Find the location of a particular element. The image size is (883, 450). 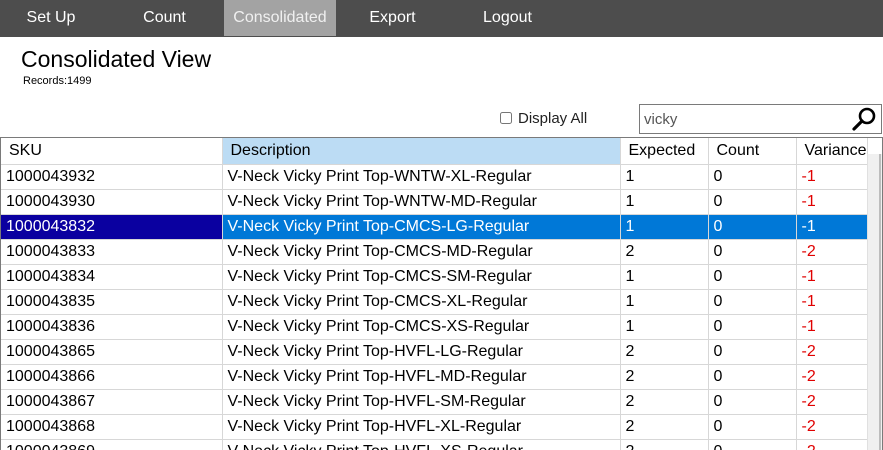

column-header-count: Count is located at coordinates (752, 151).